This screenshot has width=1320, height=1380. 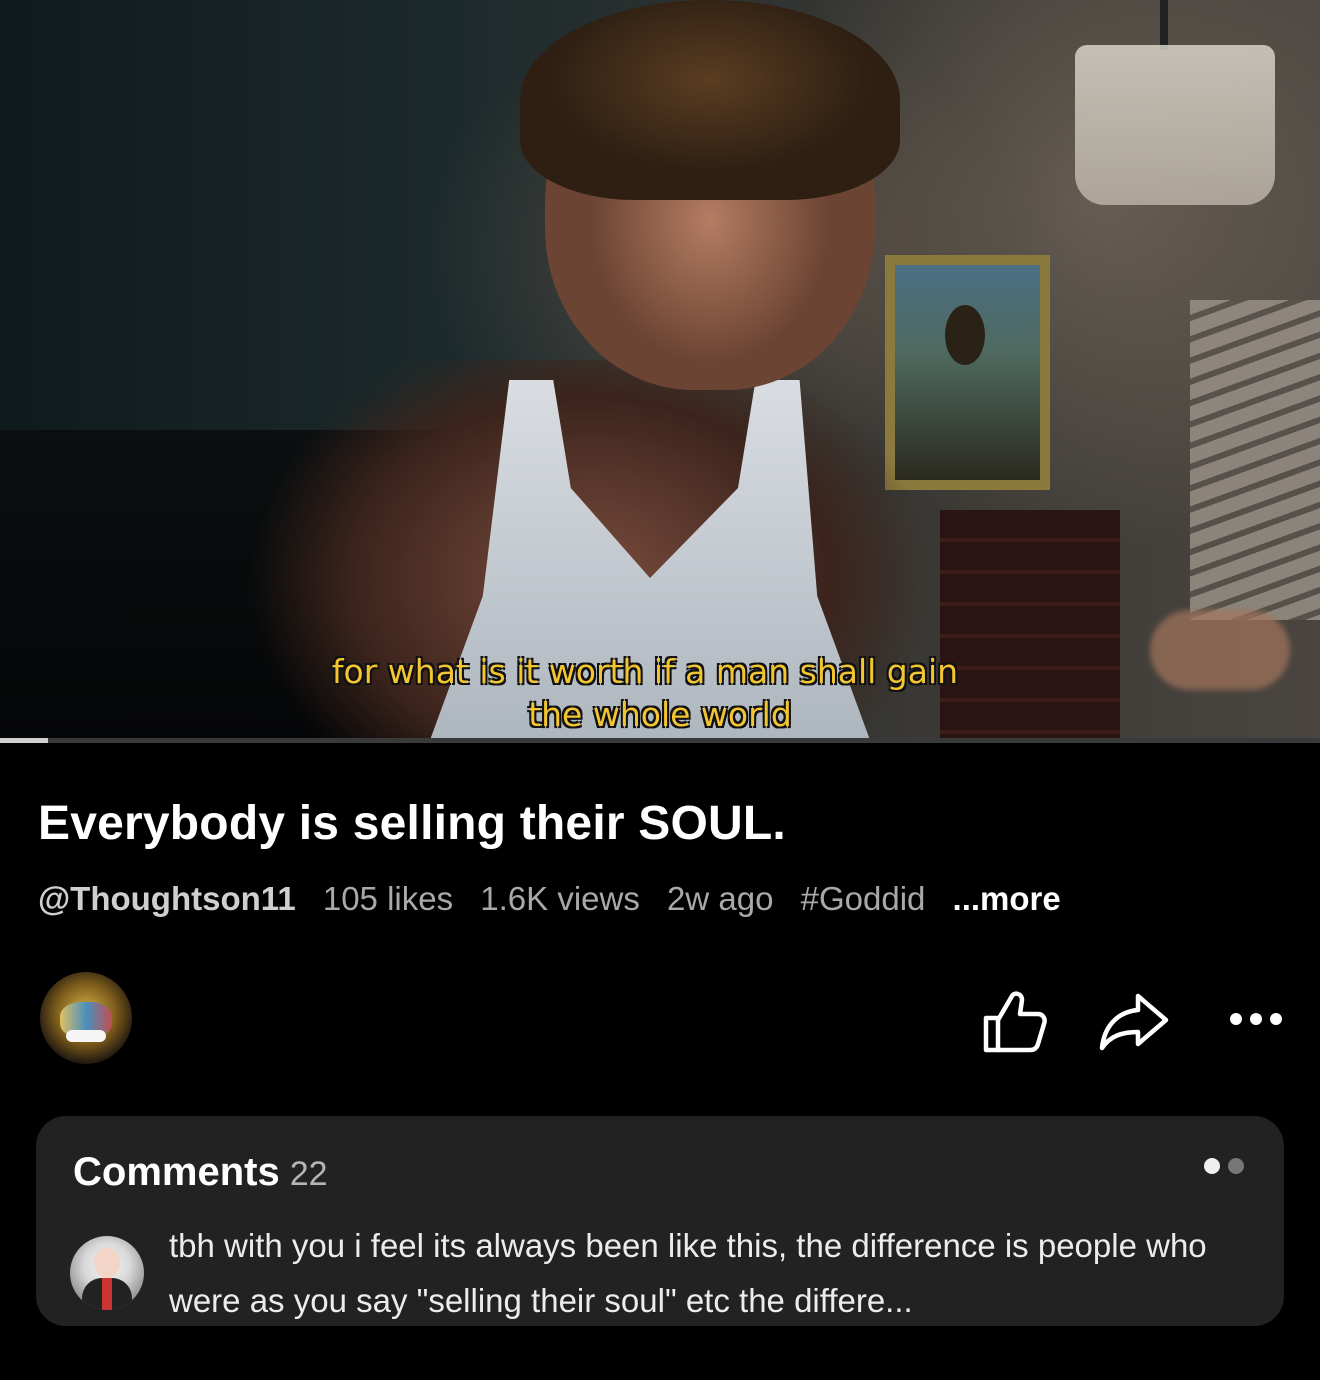 I want to click on comments-label: Comments, so click(x=176, y=1172).